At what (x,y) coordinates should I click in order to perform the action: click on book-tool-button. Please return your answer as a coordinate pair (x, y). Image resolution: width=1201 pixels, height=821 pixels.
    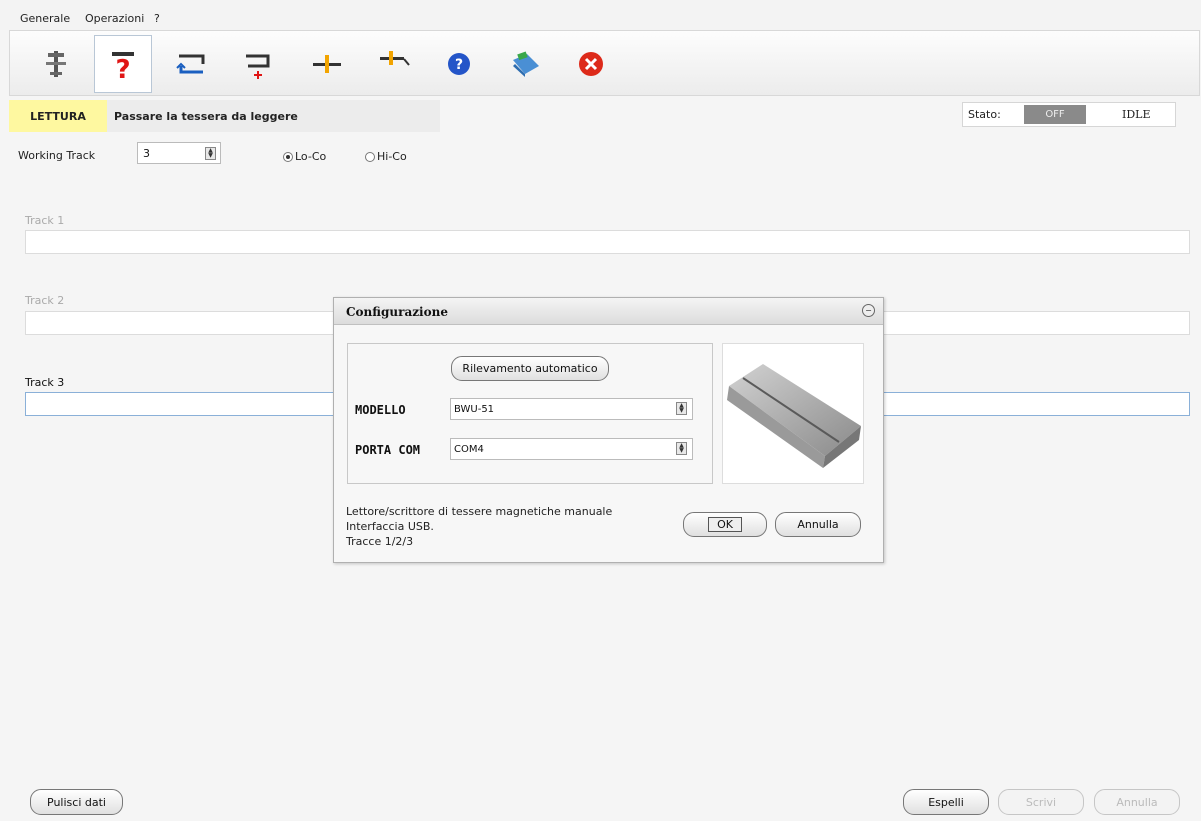
    Looking at the image, I should click on (525, 64).